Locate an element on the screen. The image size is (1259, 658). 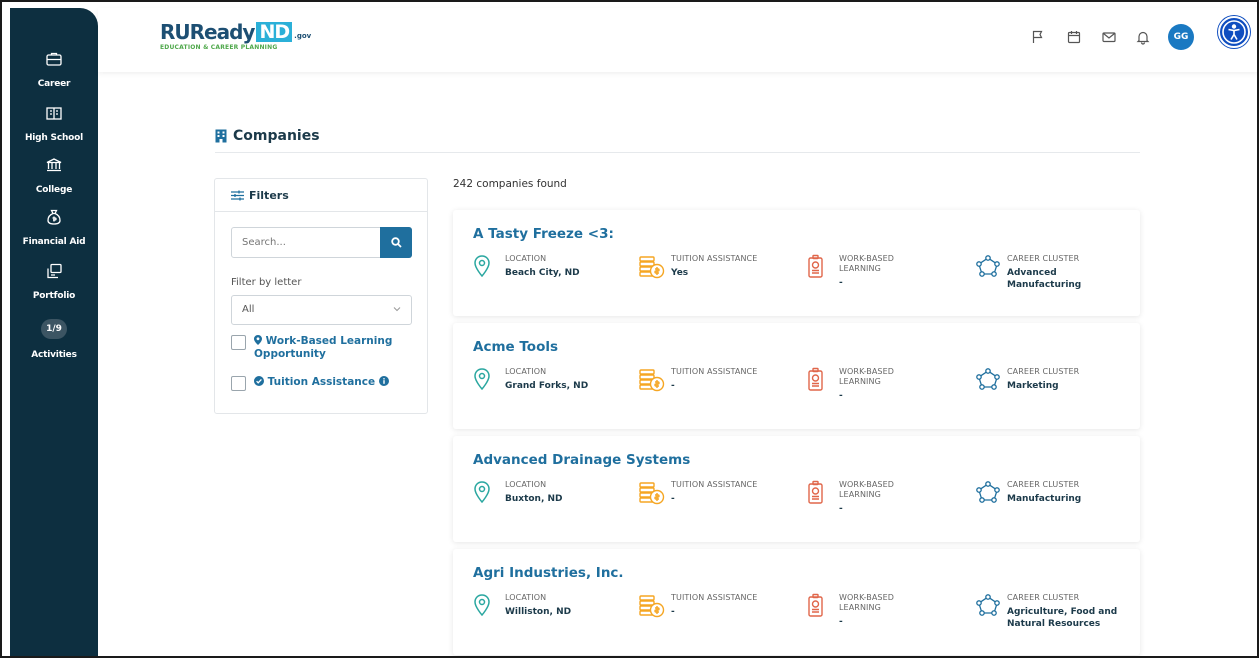
tuition-checkbox is located at coordinates (238, 383).